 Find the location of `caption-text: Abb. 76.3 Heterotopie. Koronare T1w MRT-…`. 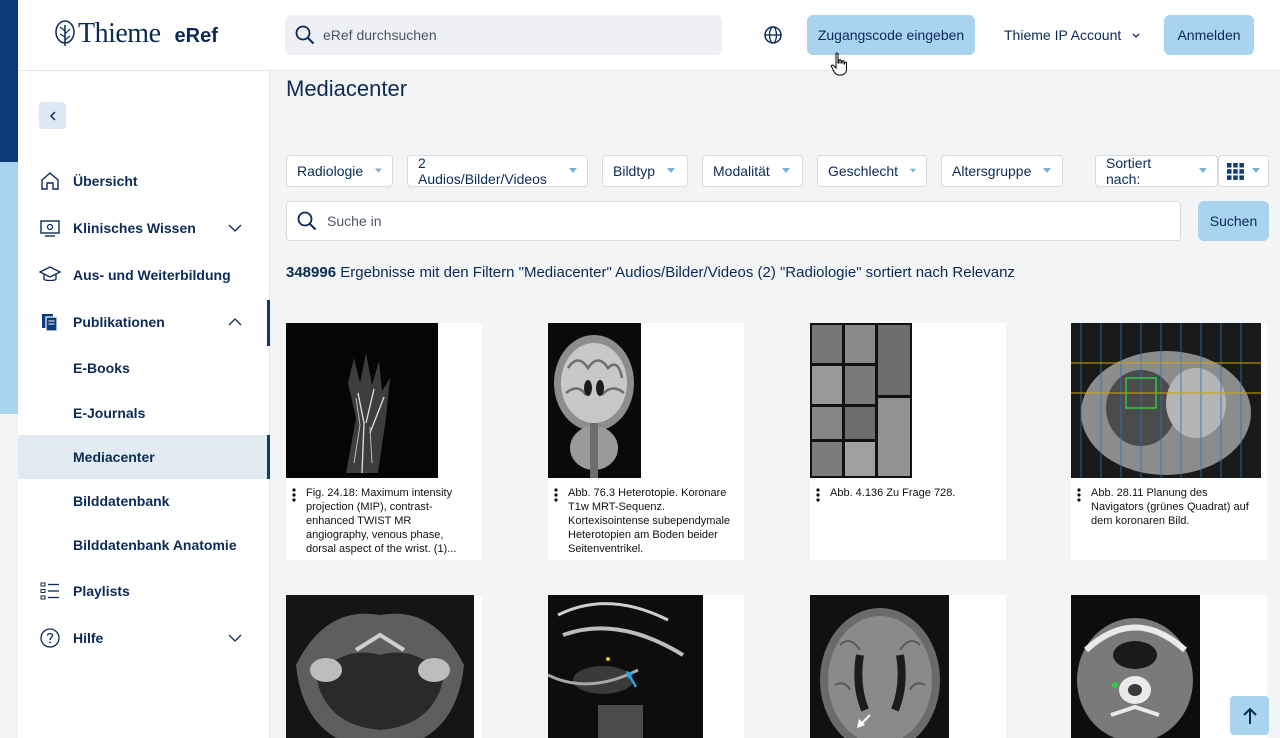

caption-text: Abb. 76.3 Heterotopie. Koronare T1w MRT-… is located at coordinates (649, 521).